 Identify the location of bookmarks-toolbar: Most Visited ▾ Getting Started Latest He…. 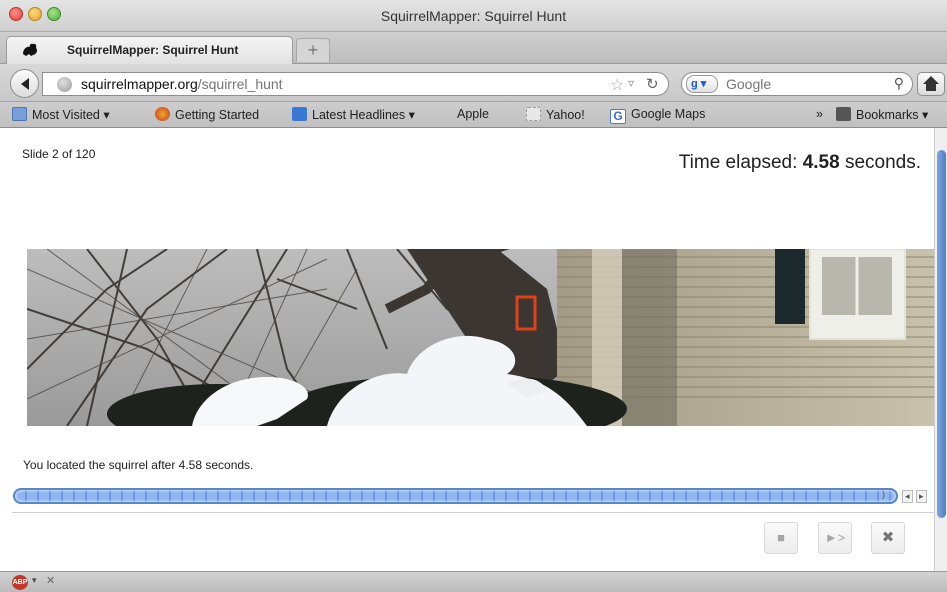
(473, 115).